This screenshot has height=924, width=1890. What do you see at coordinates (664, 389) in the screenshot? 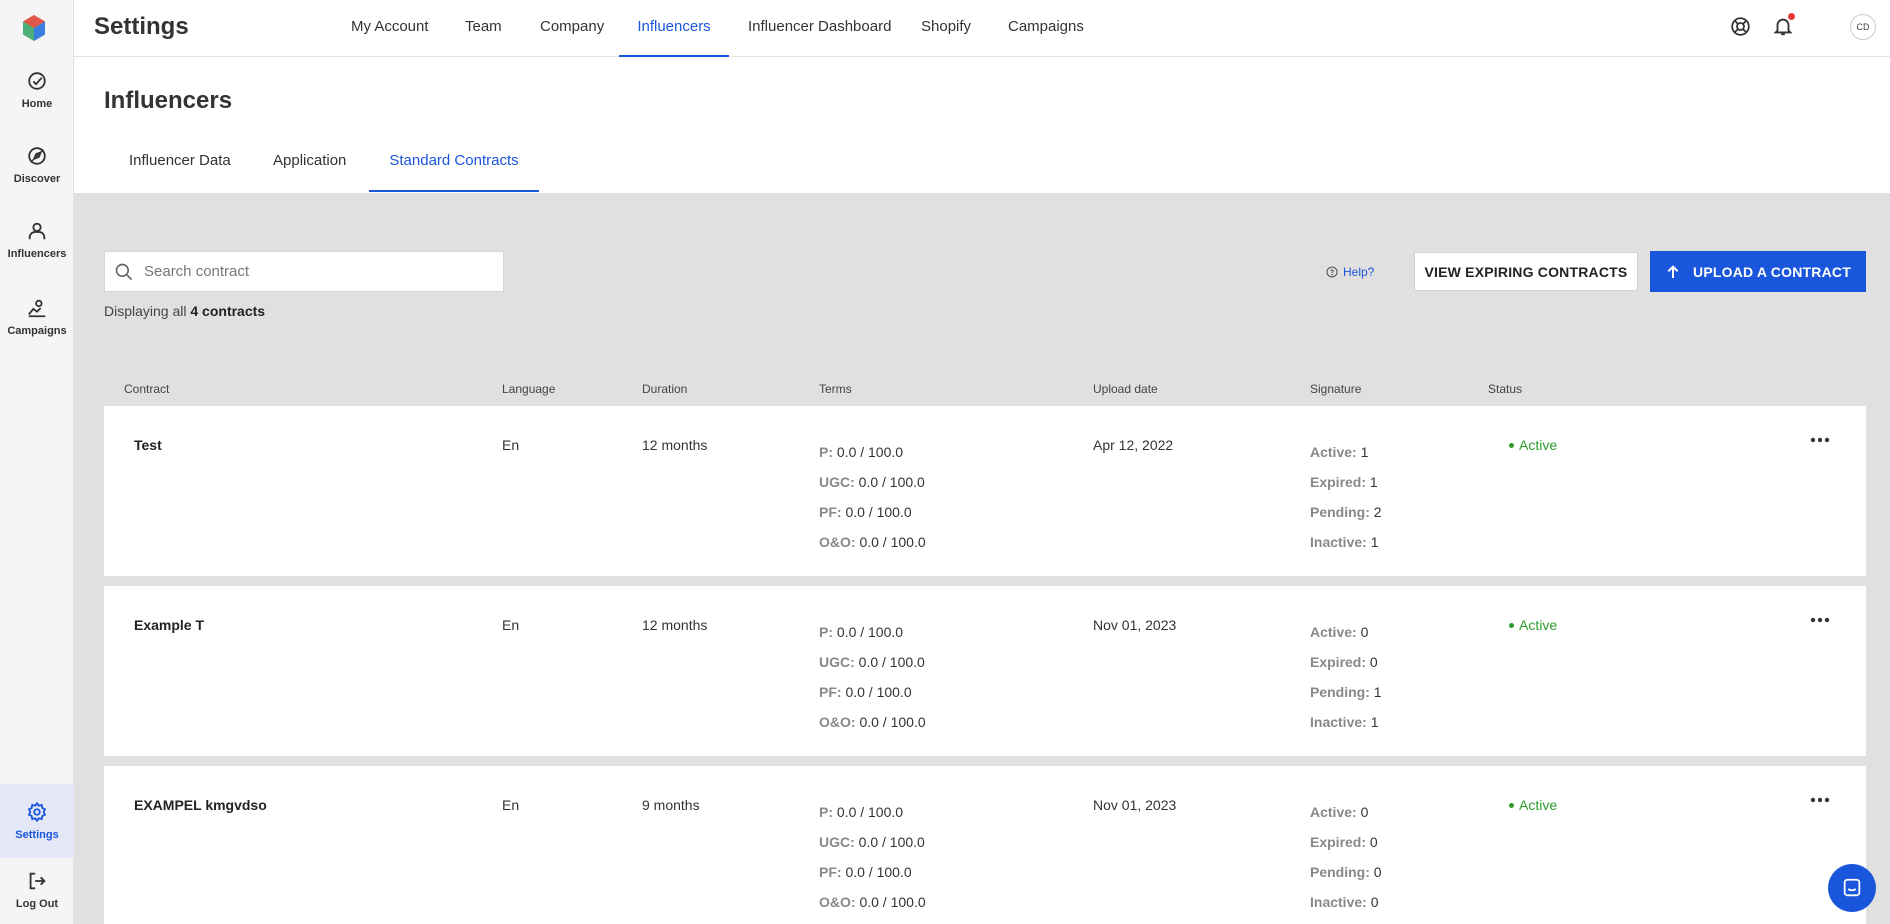
I see `column-header-duration: Duration` at bounding box center [664, 389].